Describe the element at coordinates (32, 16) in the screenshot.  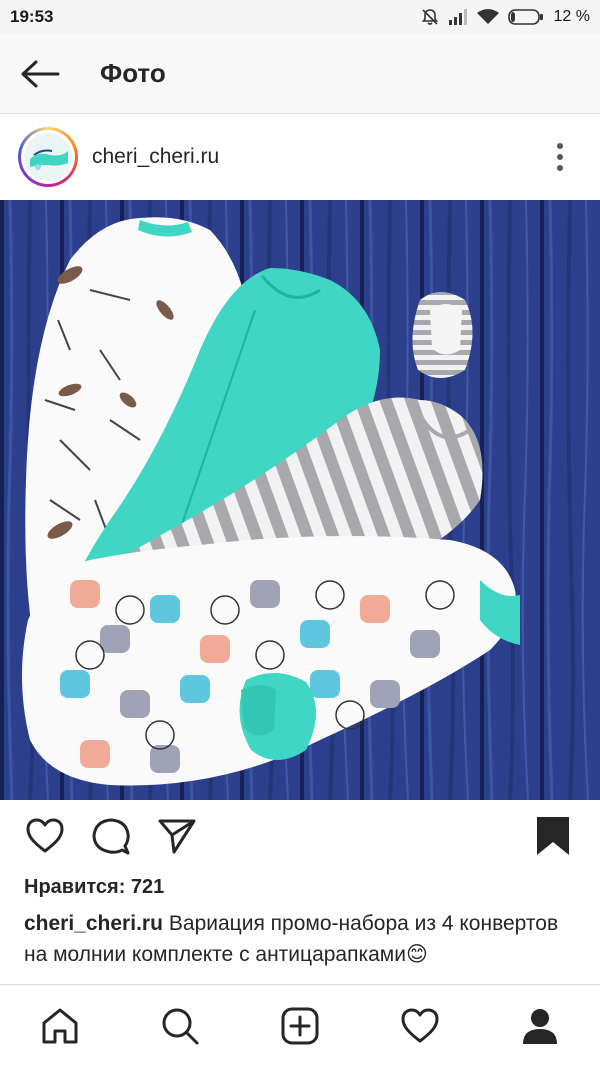
I see `status-time: 19:53` at that location.